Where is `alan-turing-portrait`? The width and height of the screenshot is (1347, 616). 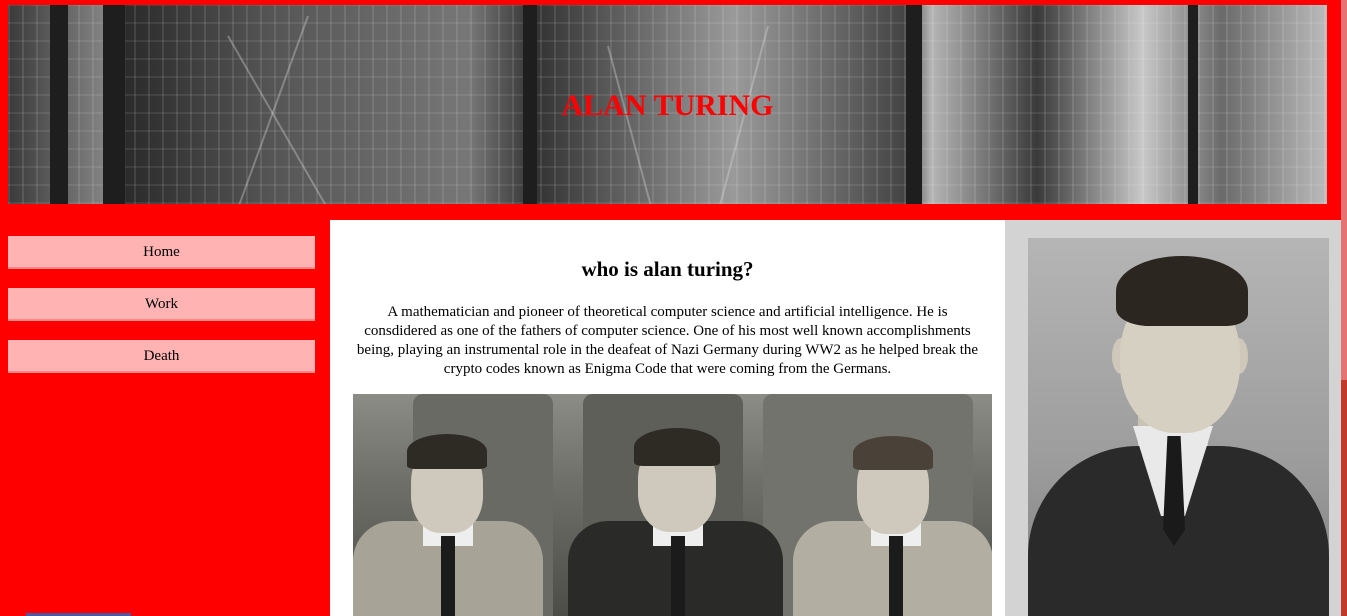 alan-turing-portrait is located at coordinates (1178, 427).